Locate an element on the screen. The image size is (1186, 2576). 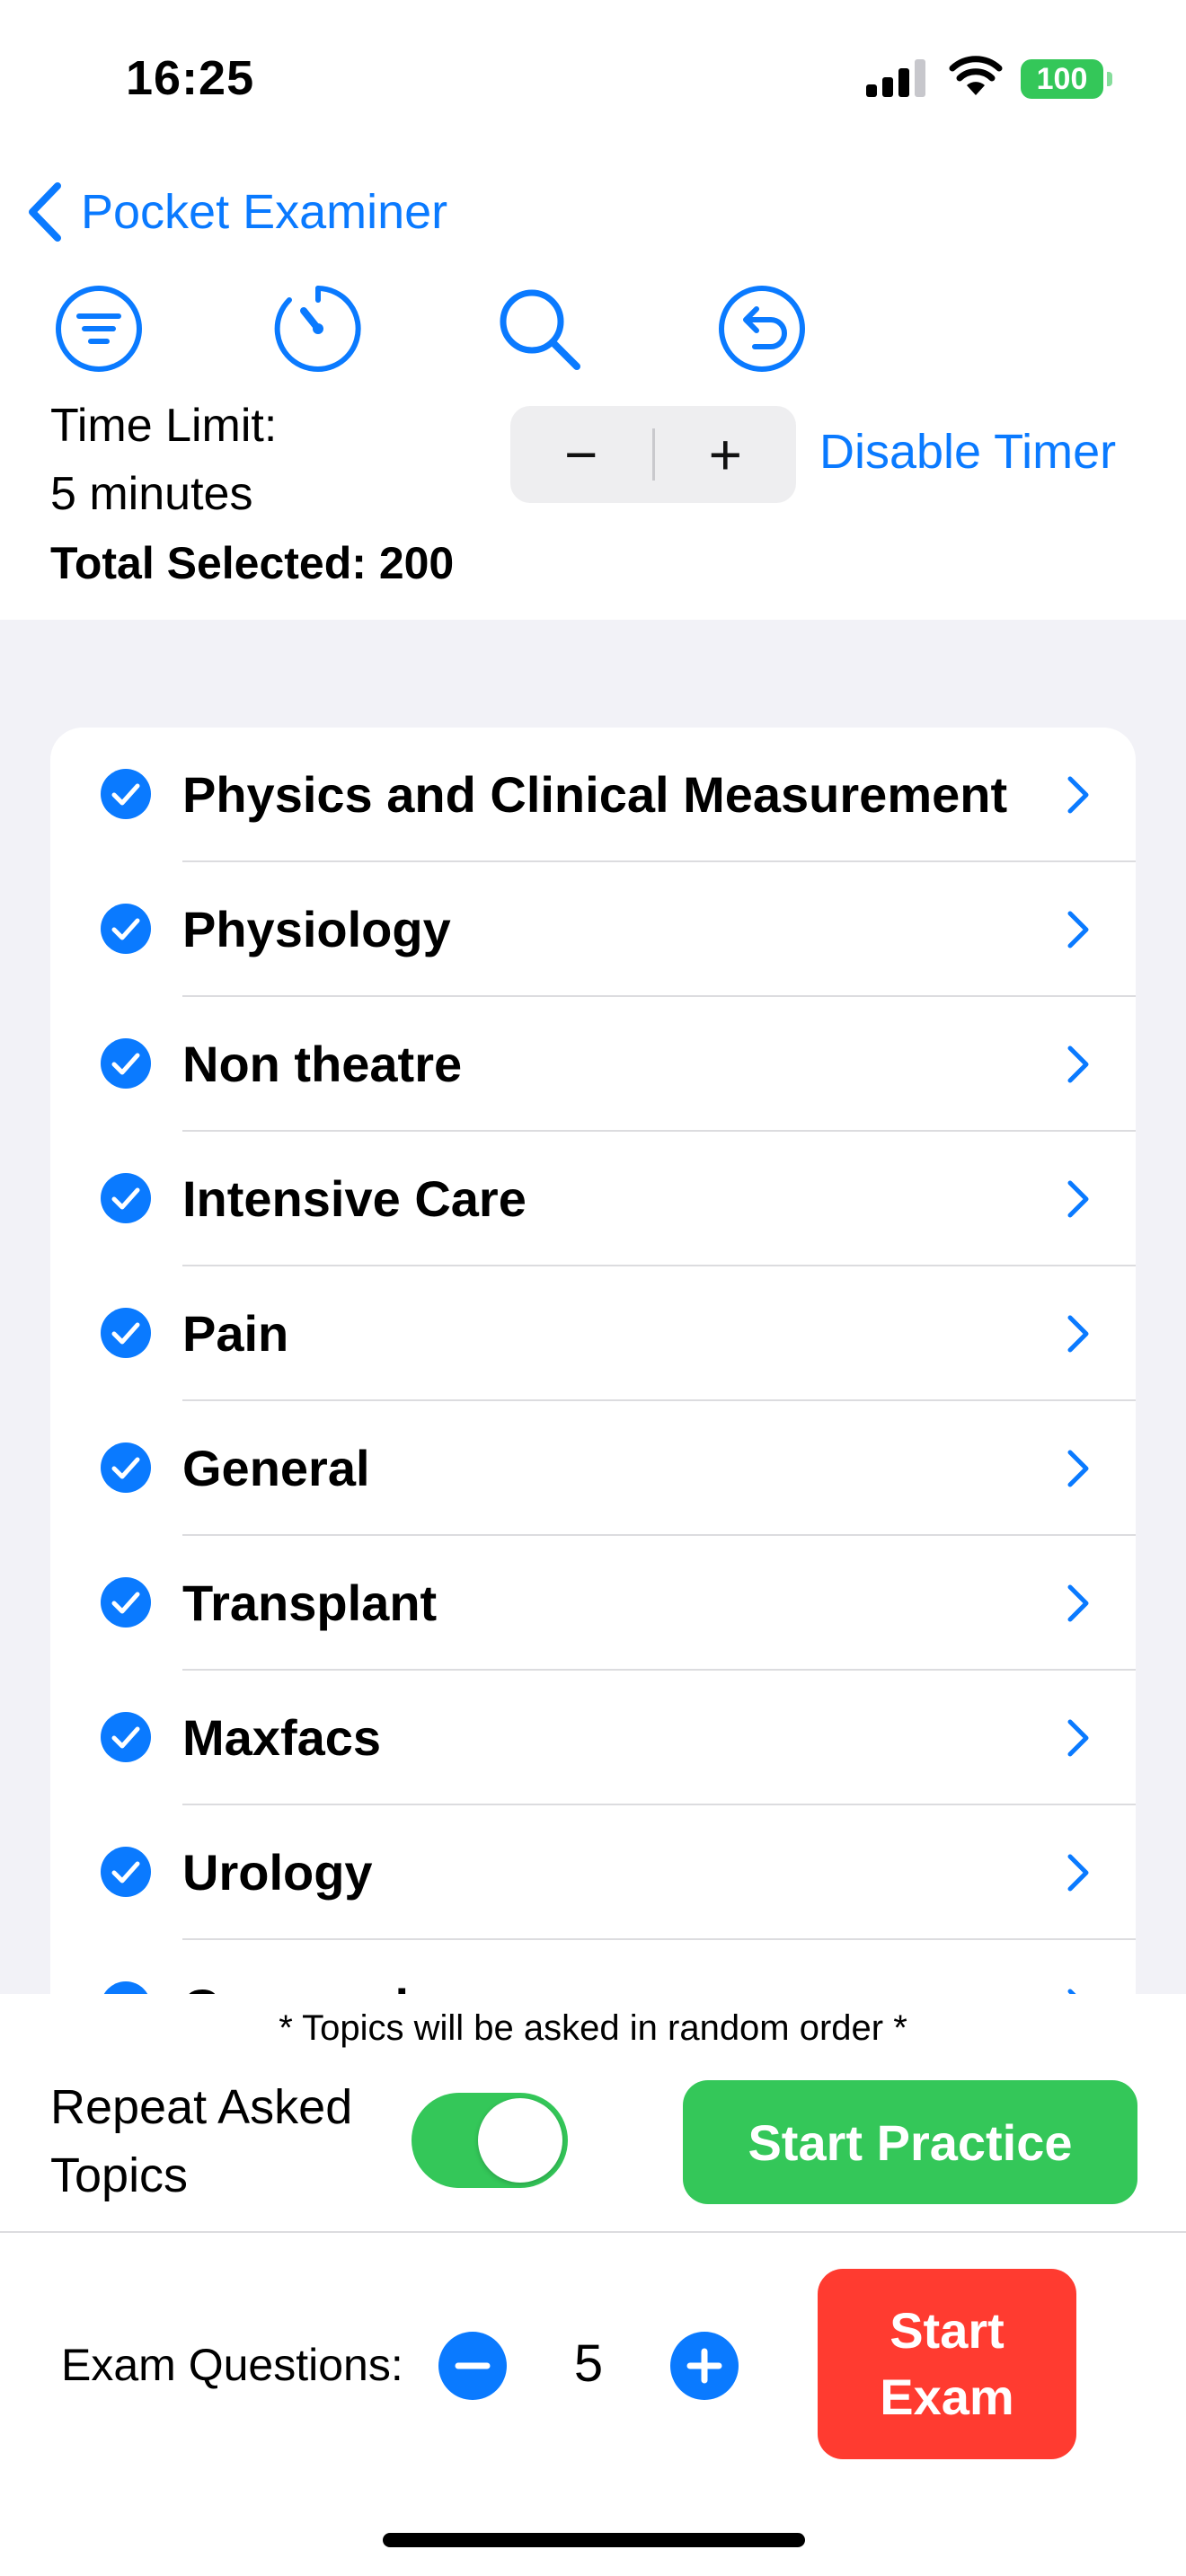
start-exam-button: Start Exam is located at coordinates (947, 2364).